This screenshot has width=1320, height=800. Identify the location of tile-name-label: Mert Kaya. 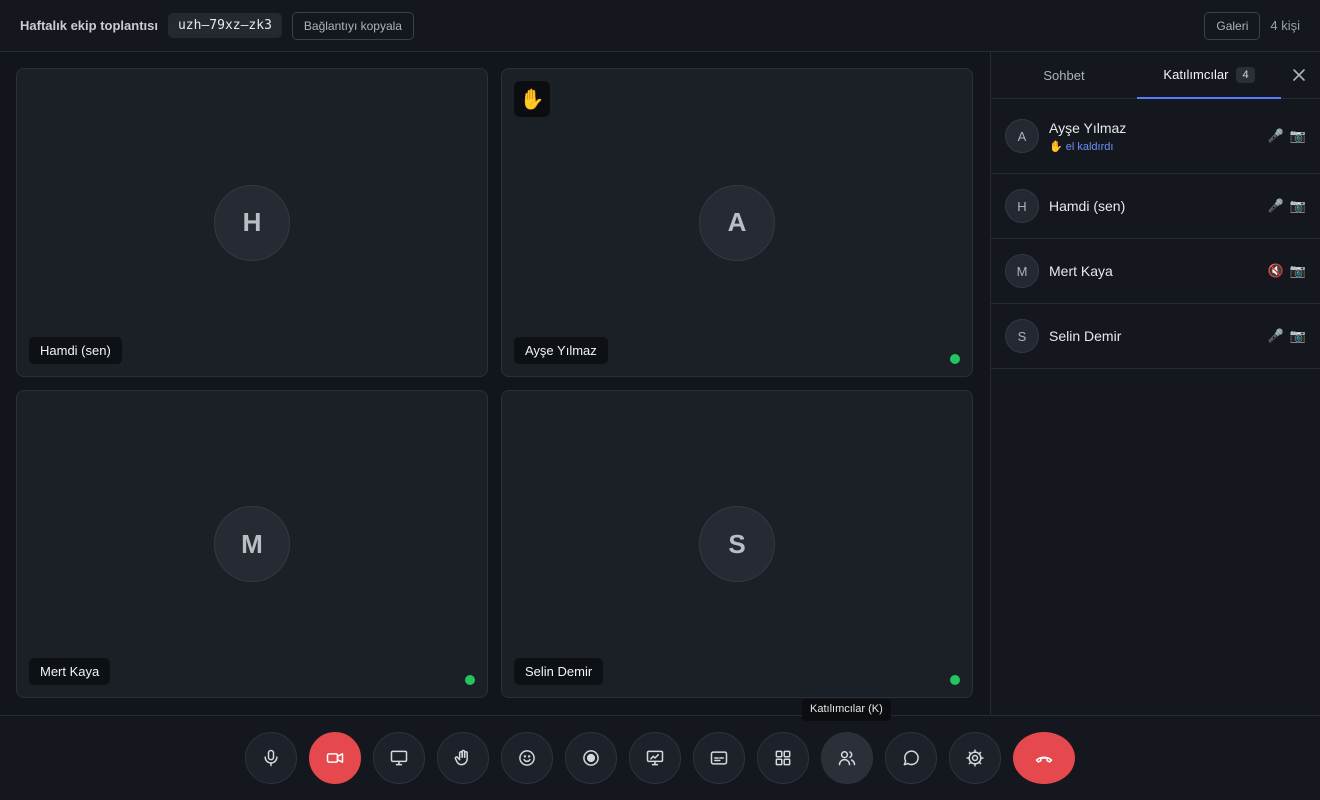
(70, 671).